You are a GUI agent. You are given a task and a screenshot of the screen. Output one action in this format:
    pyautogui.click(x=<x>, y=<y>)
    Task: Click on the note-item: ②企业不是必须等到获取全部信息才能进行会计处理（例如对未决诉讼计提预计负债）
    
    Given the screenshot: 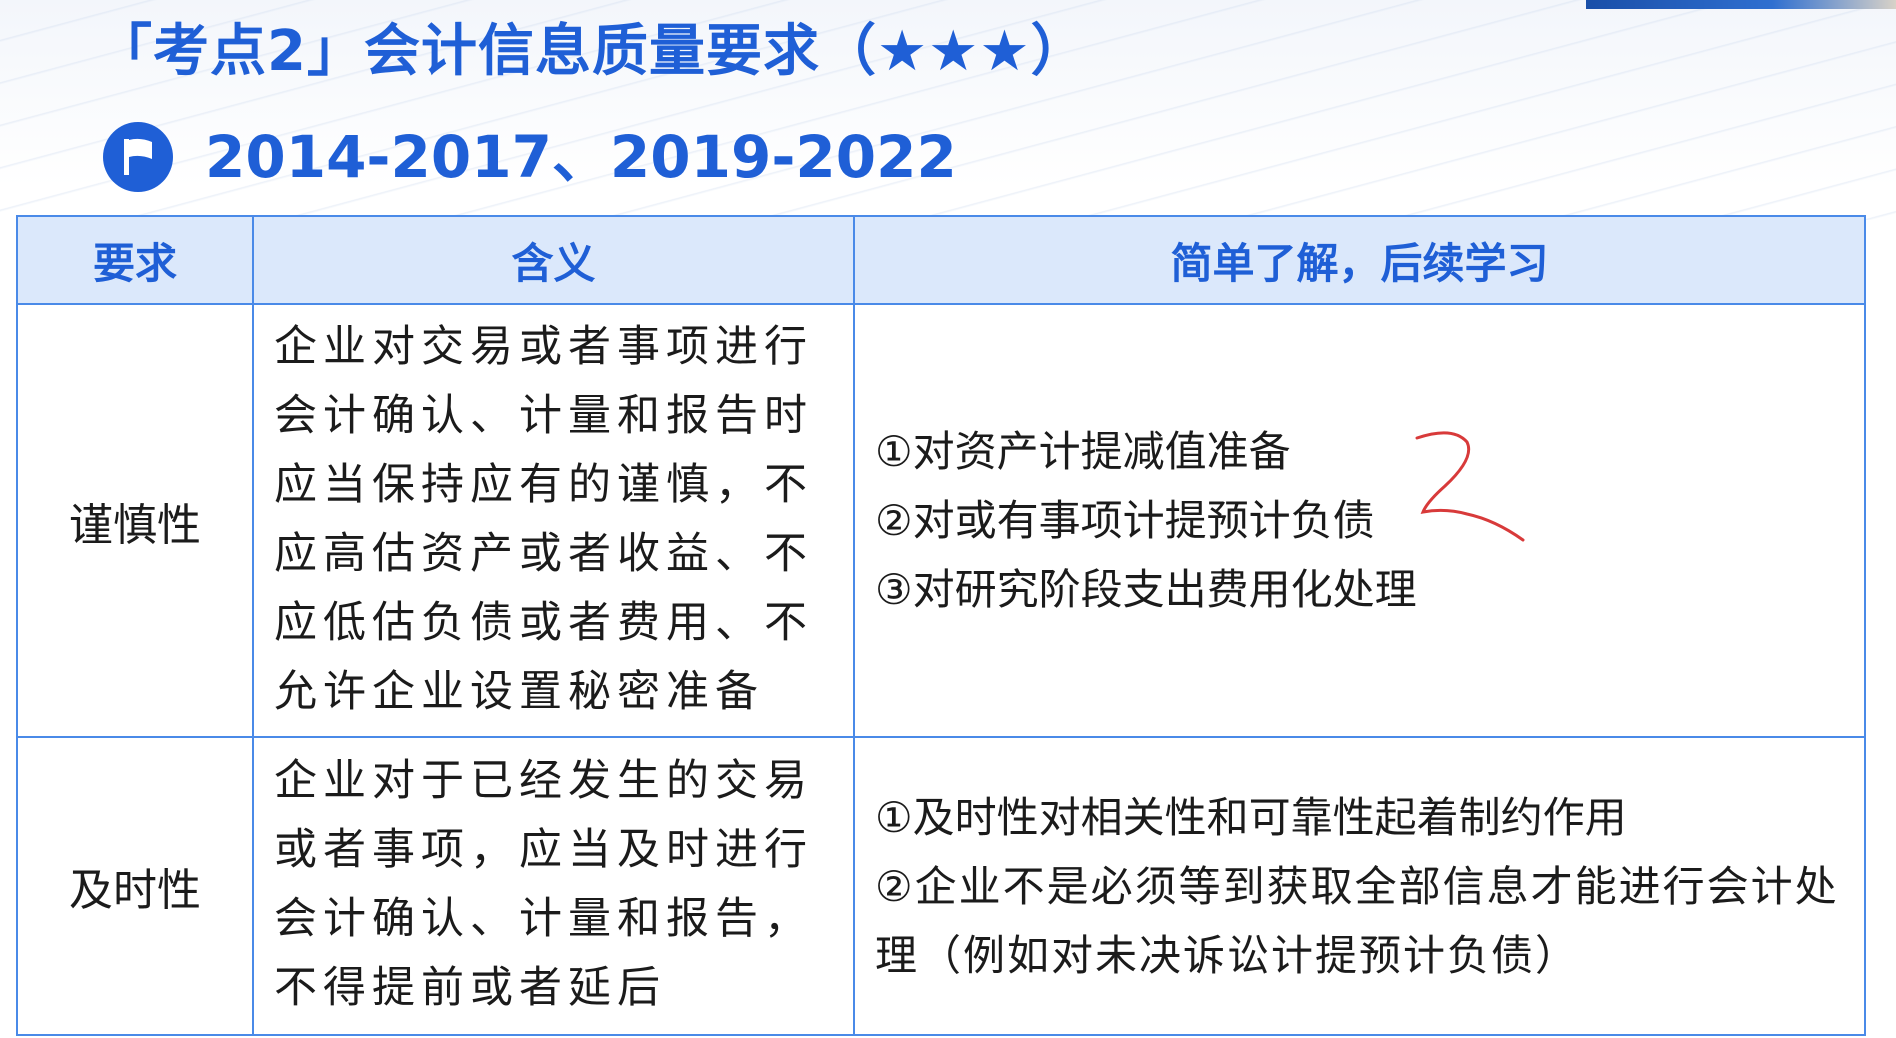 What is the action you would take?
    pyautogui.click(x=1357, y=920)
    